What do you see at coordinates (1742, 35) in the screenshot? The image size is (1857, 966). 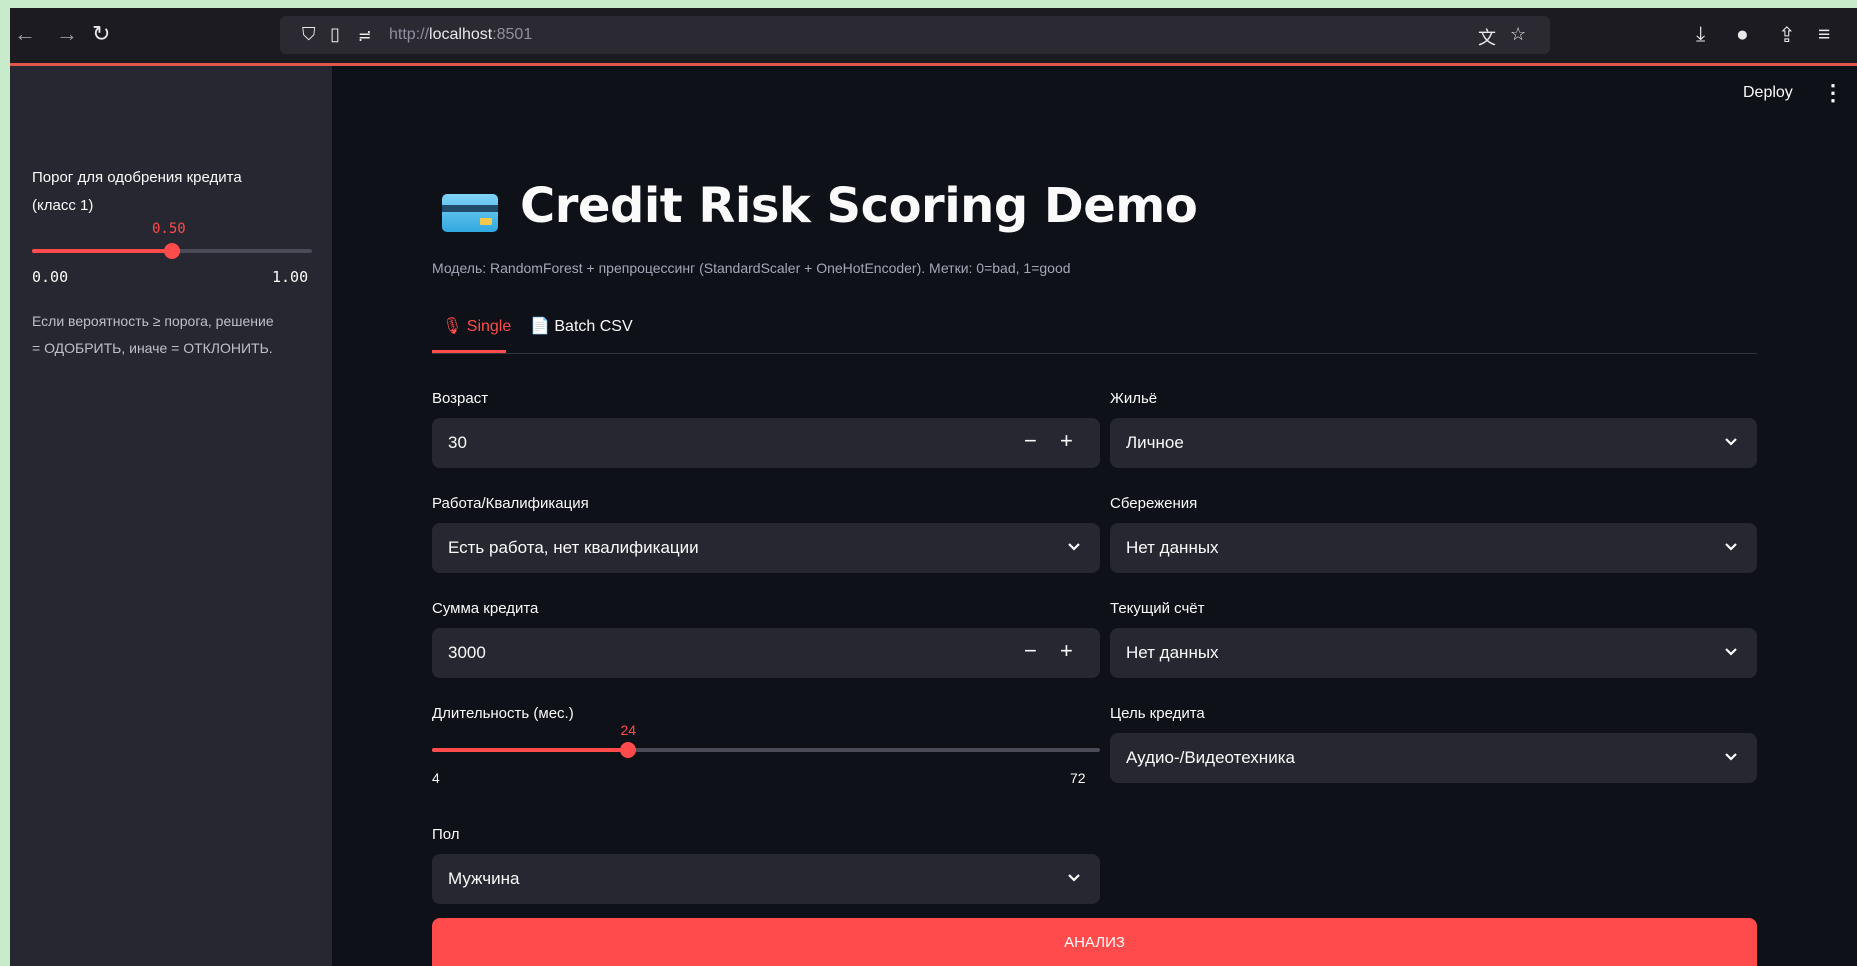 I see `account-icon: ●` at bounding box center [1742, 35].